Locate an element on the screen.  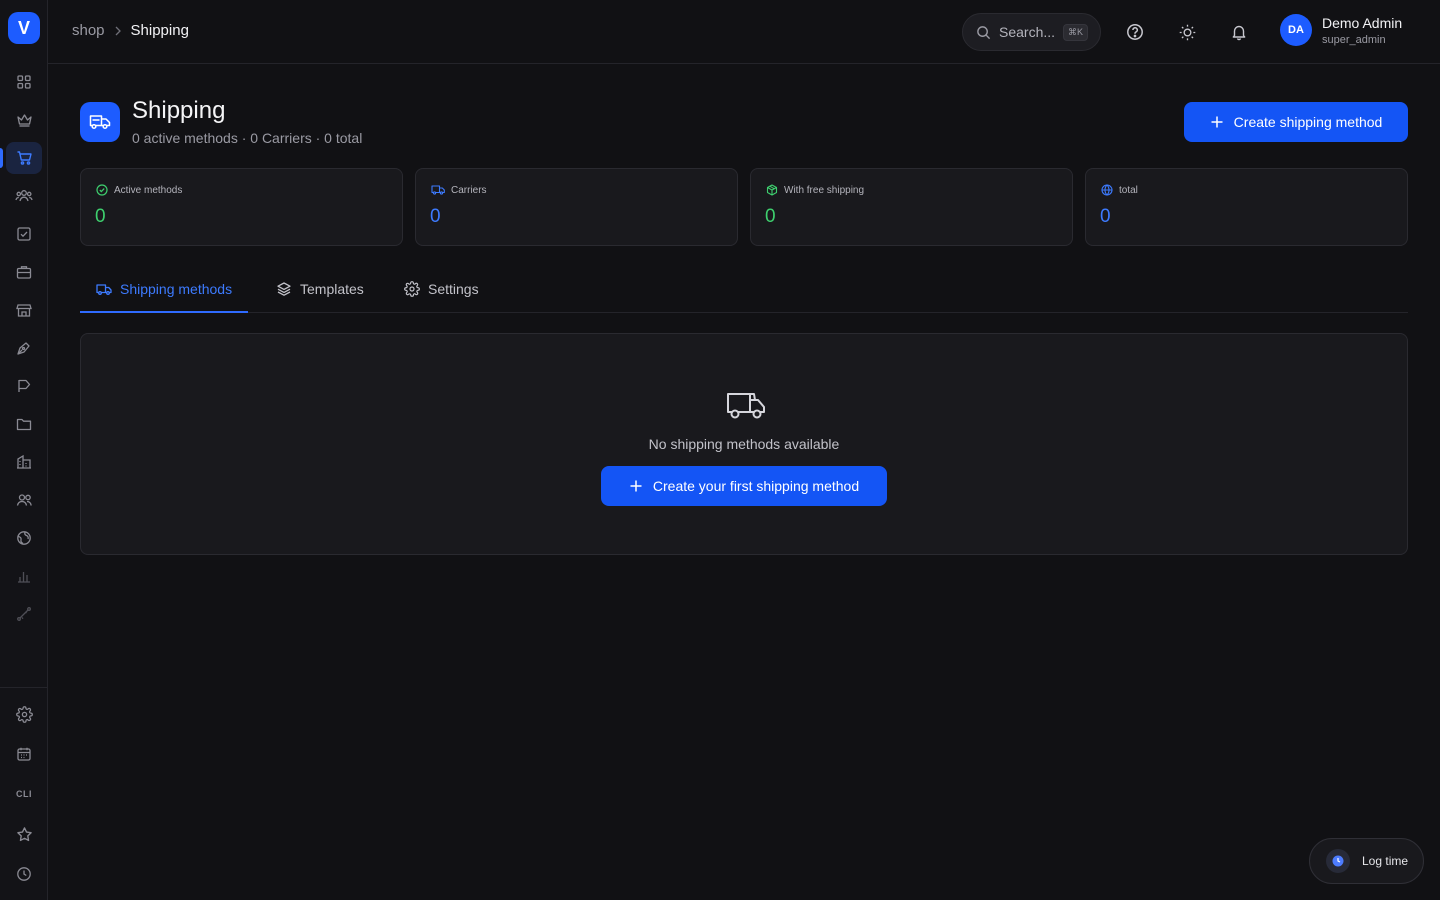
chevron-right-icon is located at coordinates (118, 31).